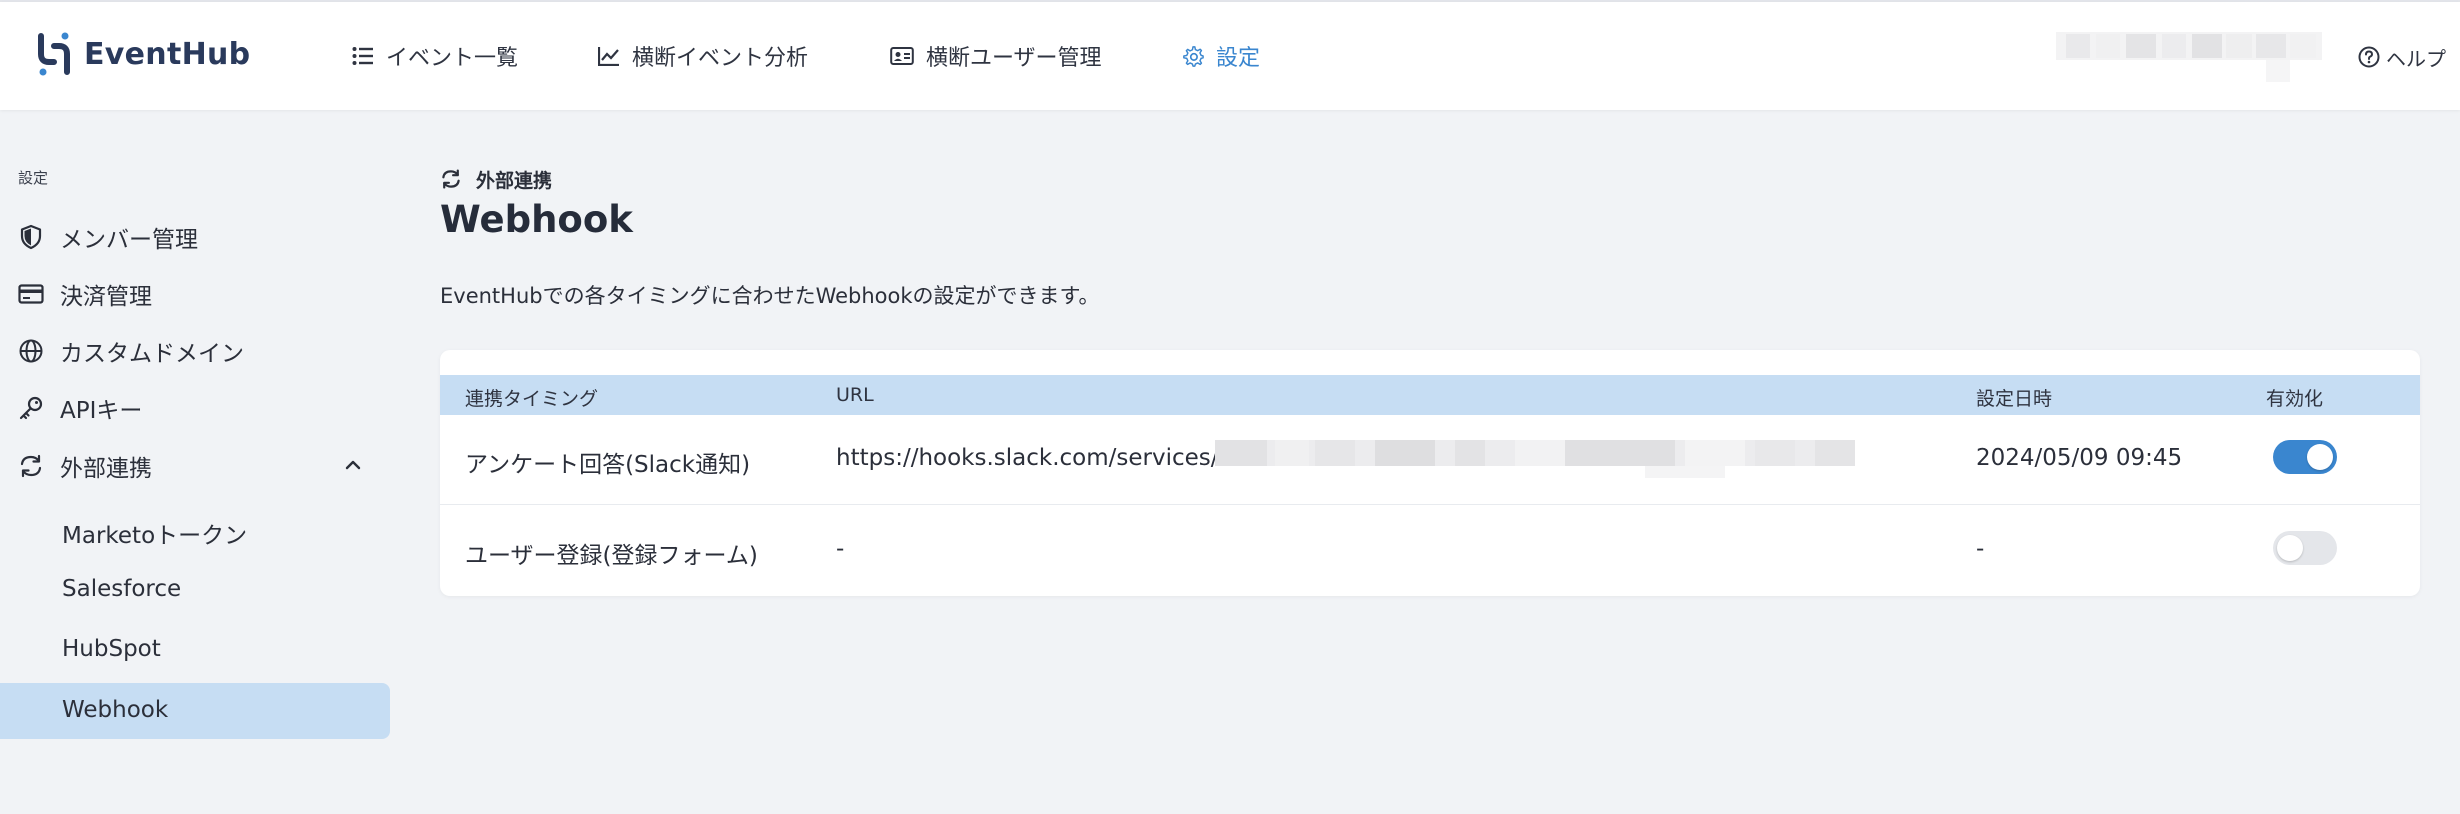 The width and height of the screenshot is (2460, 814). Describe the element at coordinates (2369, 57) in the screenshot. I see `question-circle-icon` at that location.